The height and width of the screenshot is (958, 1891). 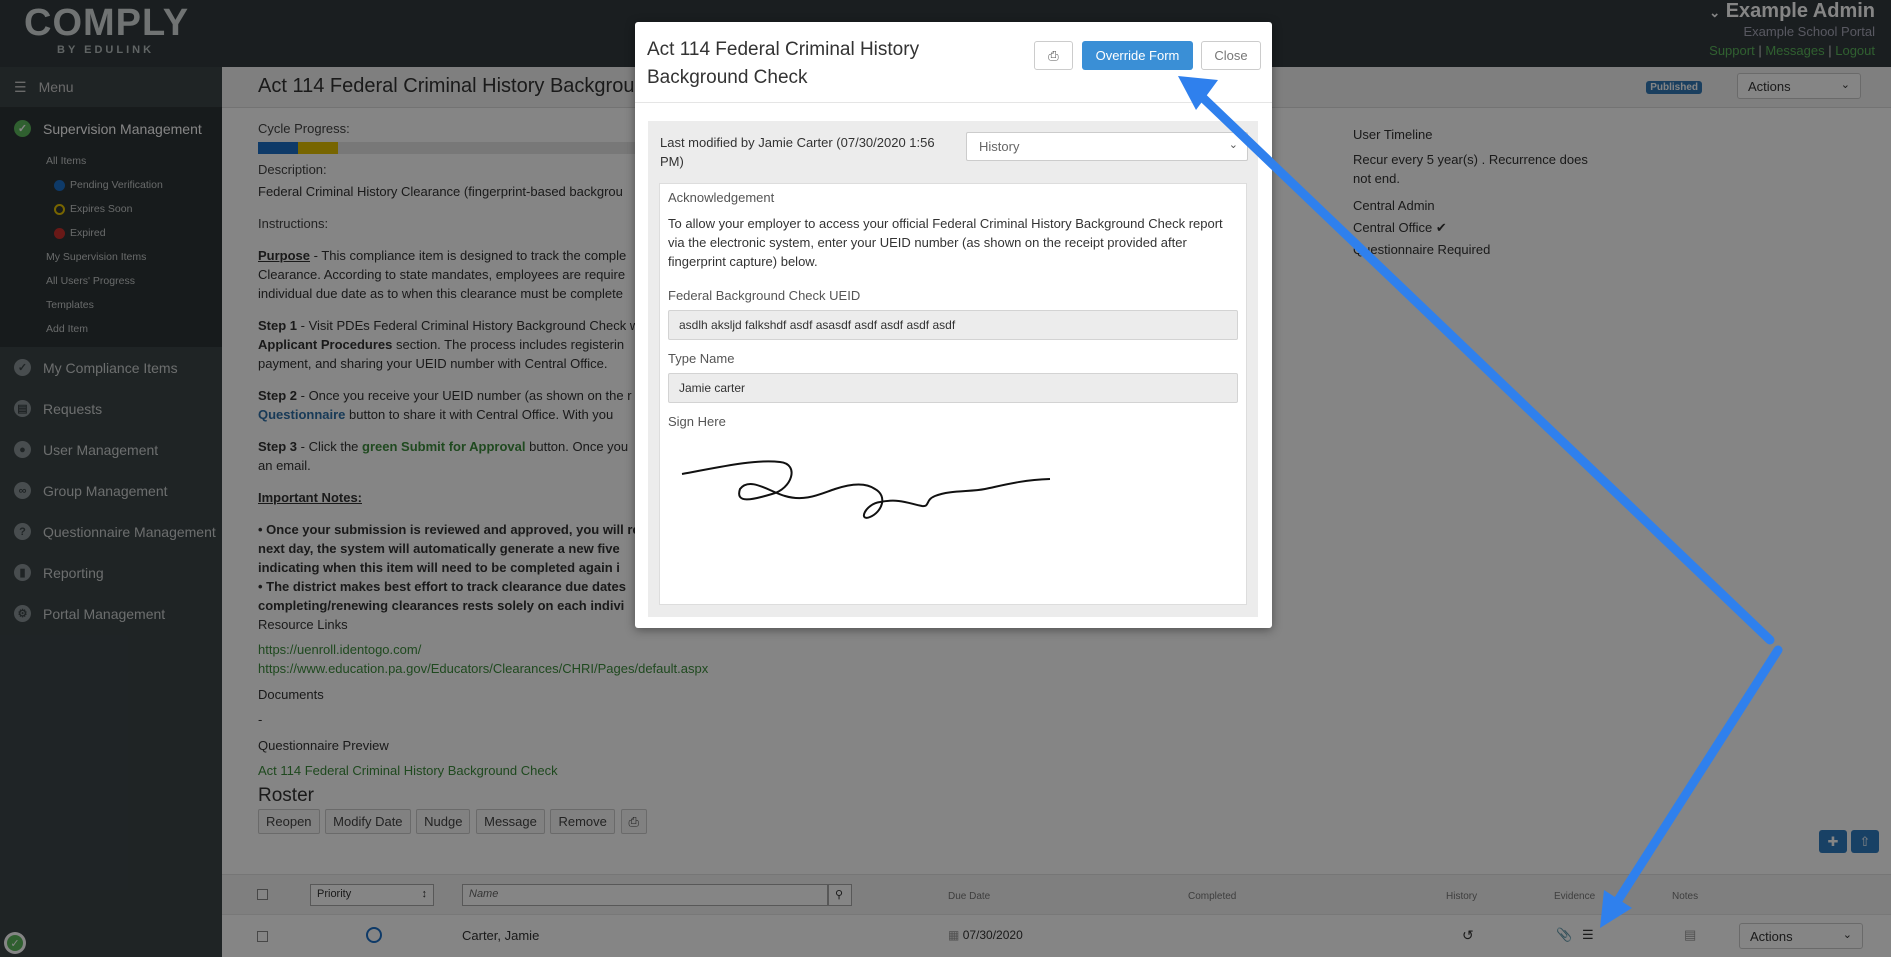 I want to click on arrow-line-lower, so click(x=1696, y=777).